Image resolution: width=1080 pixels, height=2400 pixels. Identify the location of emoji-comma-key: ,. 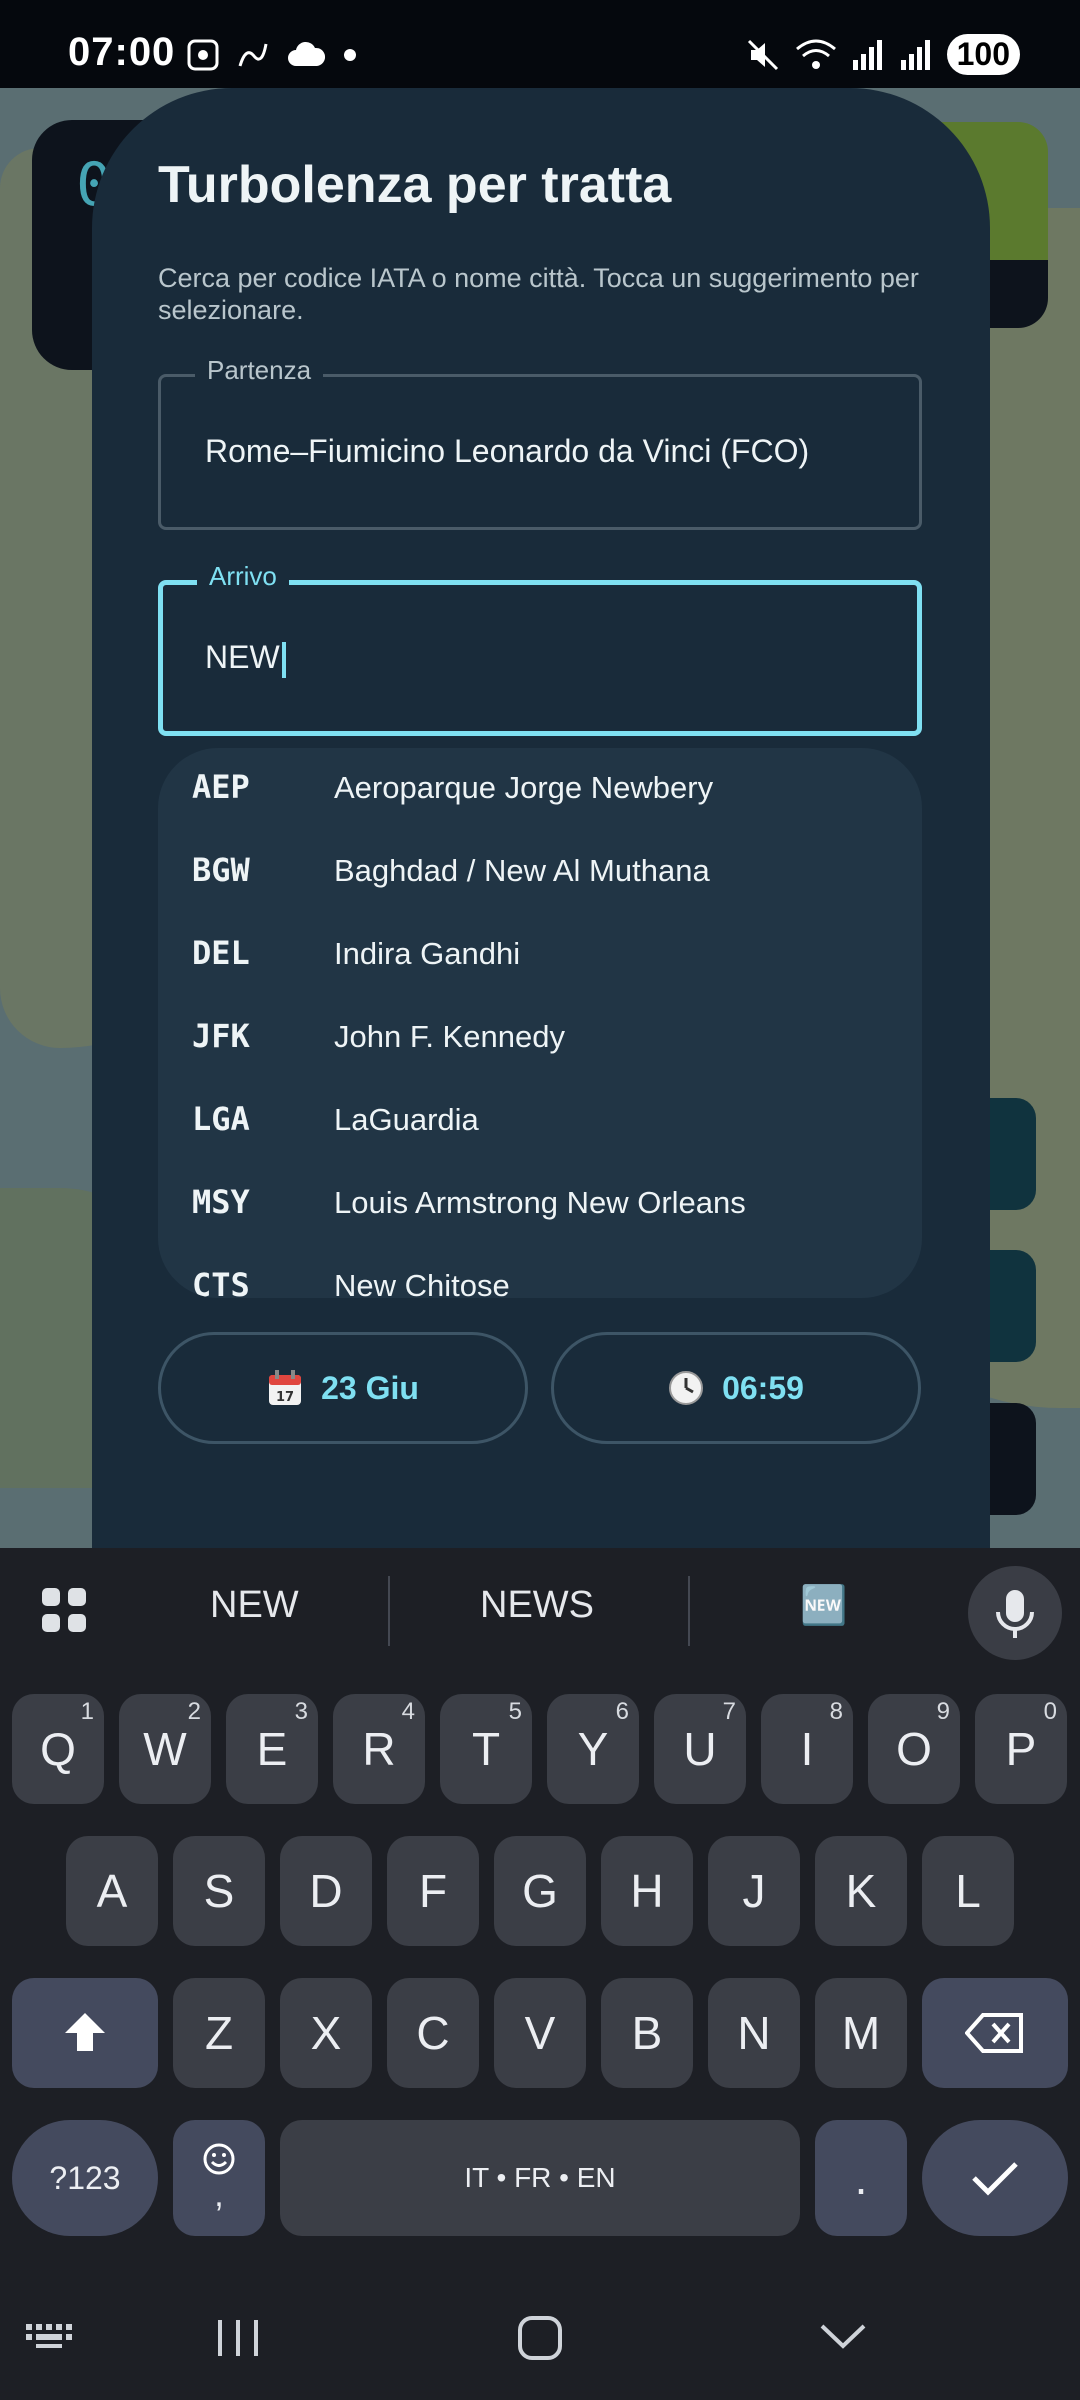
(219, 2178).